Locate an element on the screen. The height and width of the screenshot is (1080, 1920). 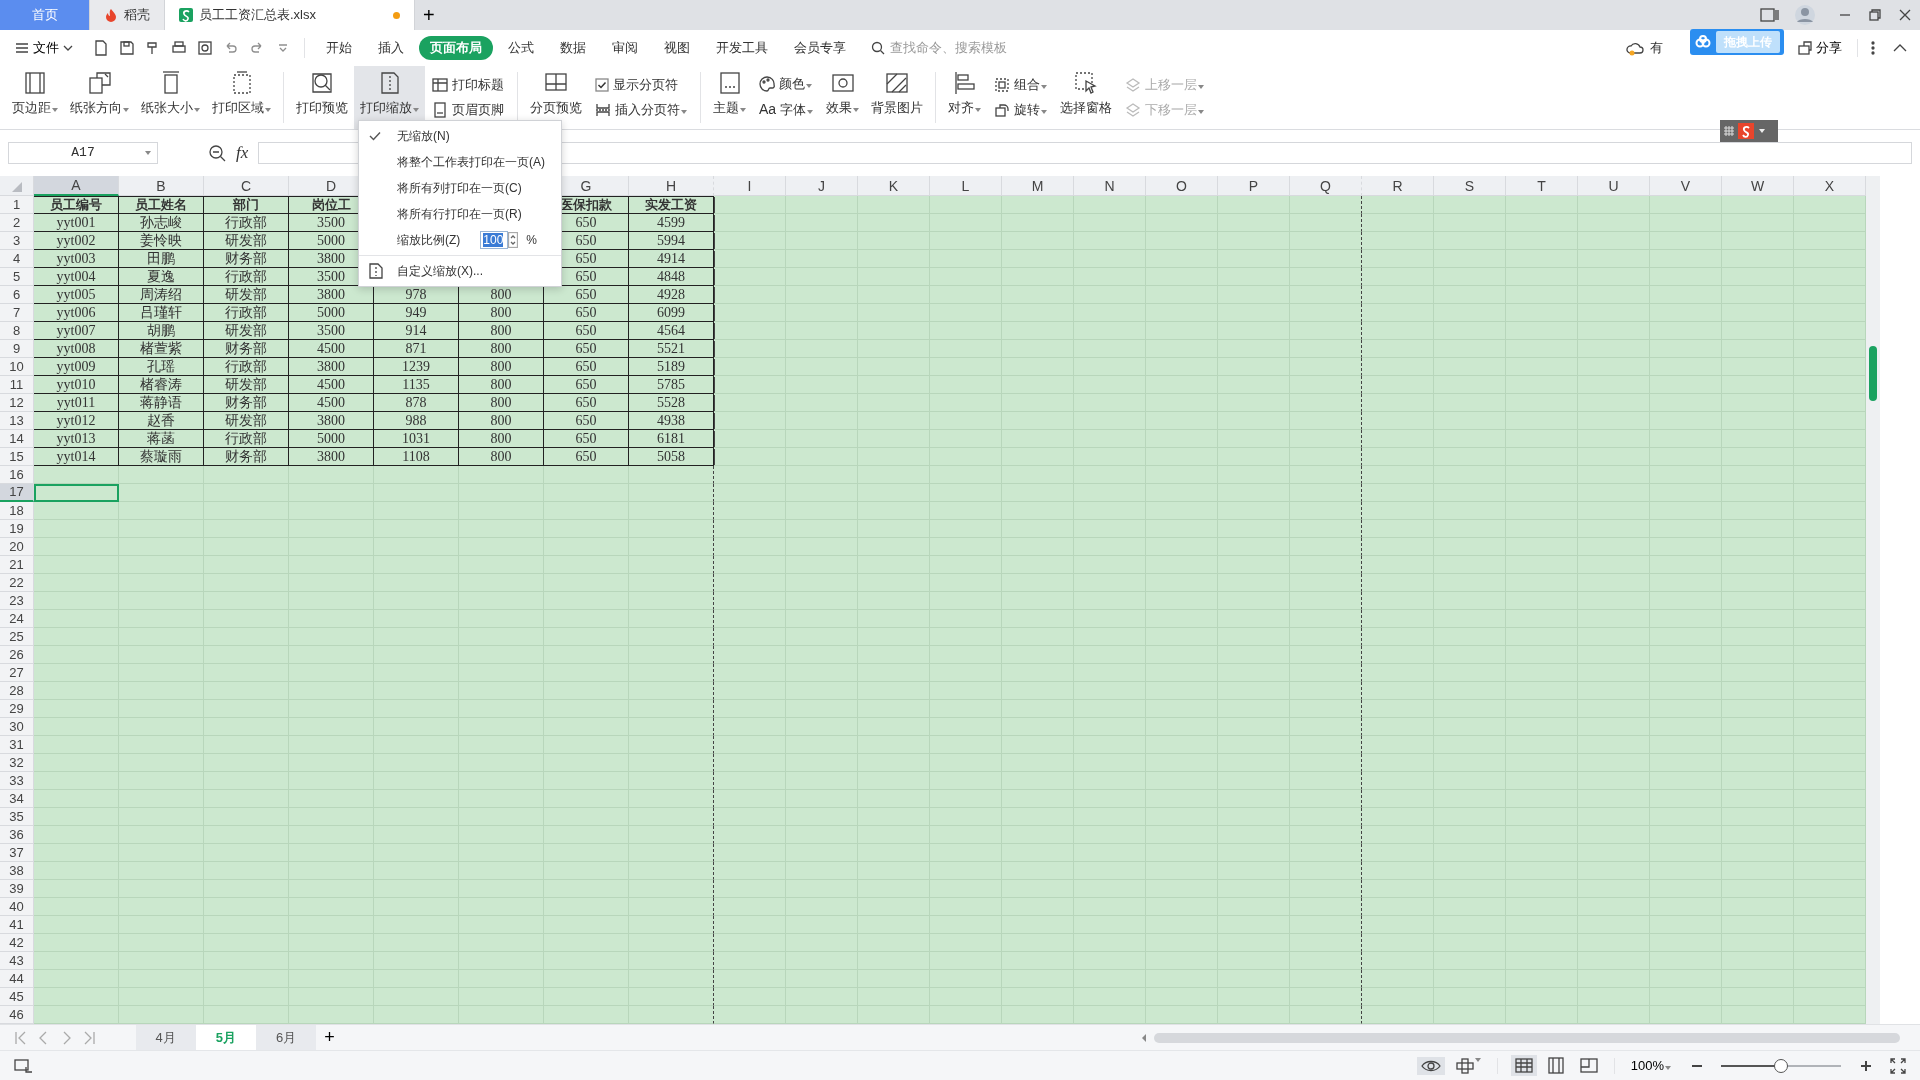
row-number: 25 is located at coordinates (17, 637).